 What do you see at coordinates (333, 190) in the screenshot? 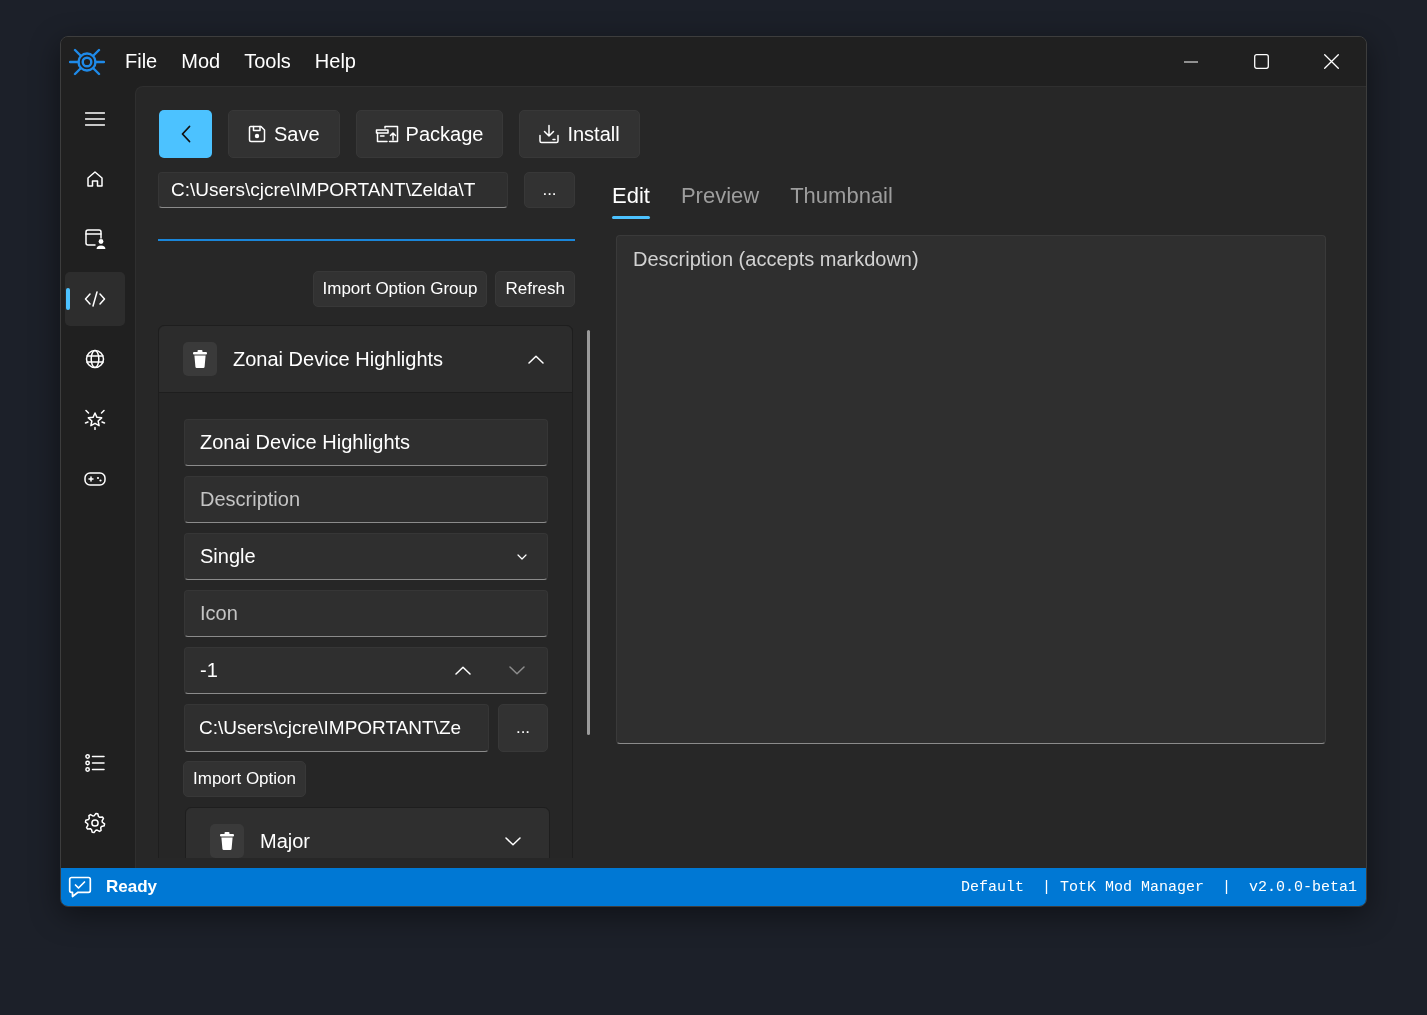
I see `folder-path-field: C:\Users\cjcre\IMPORTANT\Zelda\T` at bounding box center [333, 190].